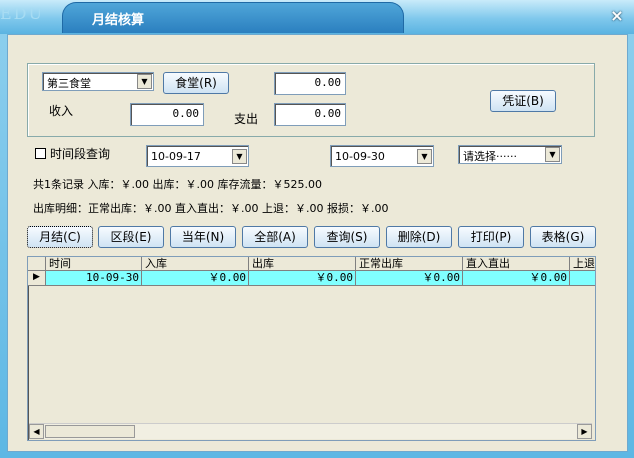 The height and width of the screenshot is (458, 634). What do you see at coordinates (302, 264) in the screenshot?
I see `column-header: 出库` at bounding box center [302, 264].